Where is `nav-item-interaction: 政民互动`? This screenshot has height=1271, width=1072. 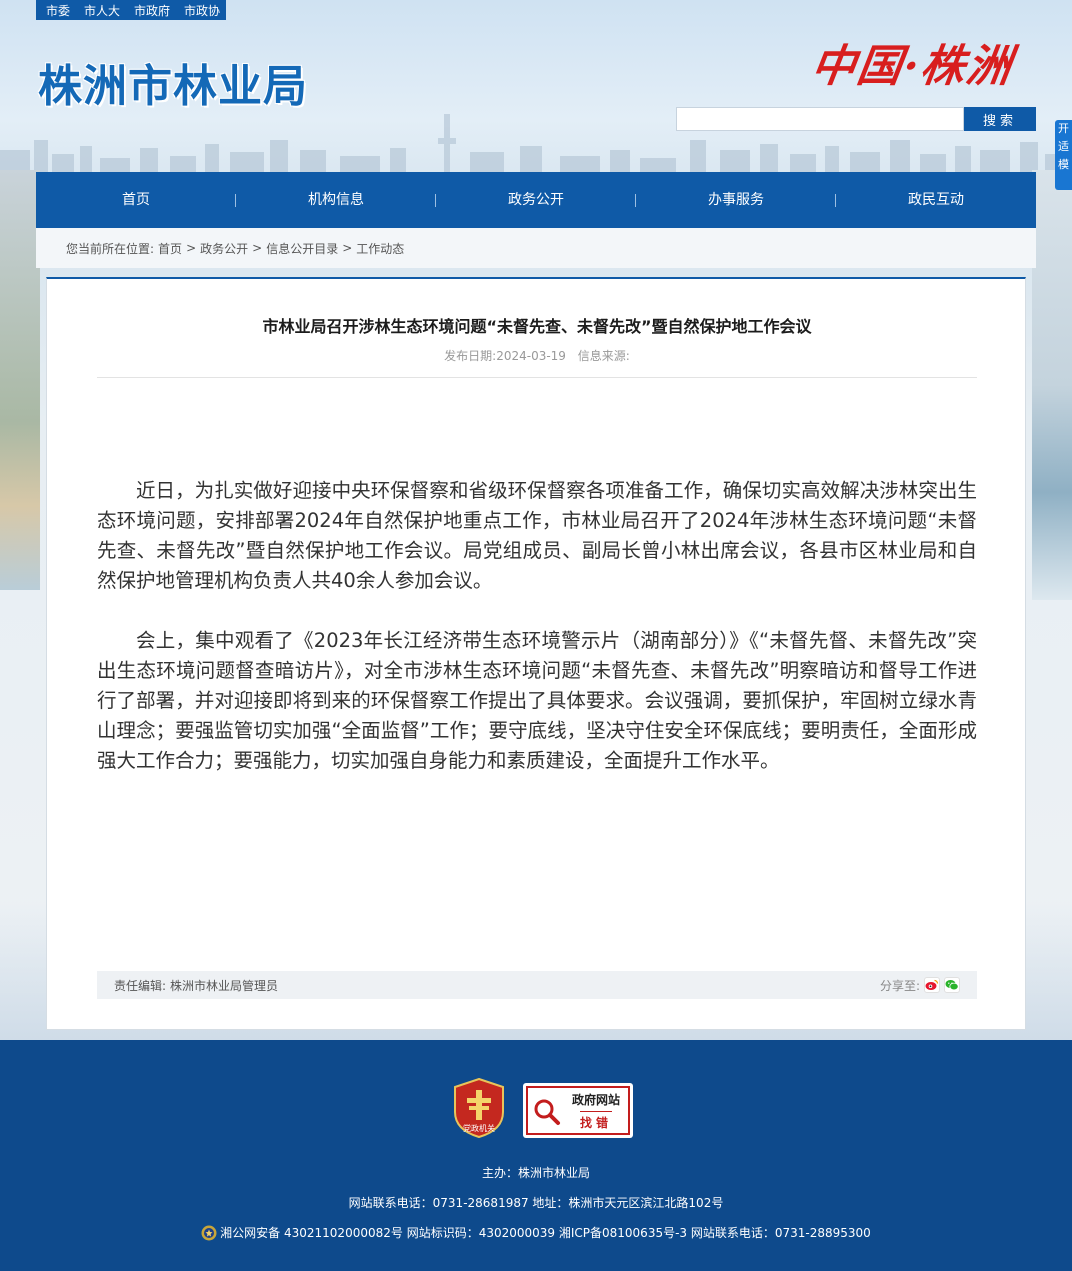
nav-item-interaction: 政民互动 is located at coordinates (936, 200).